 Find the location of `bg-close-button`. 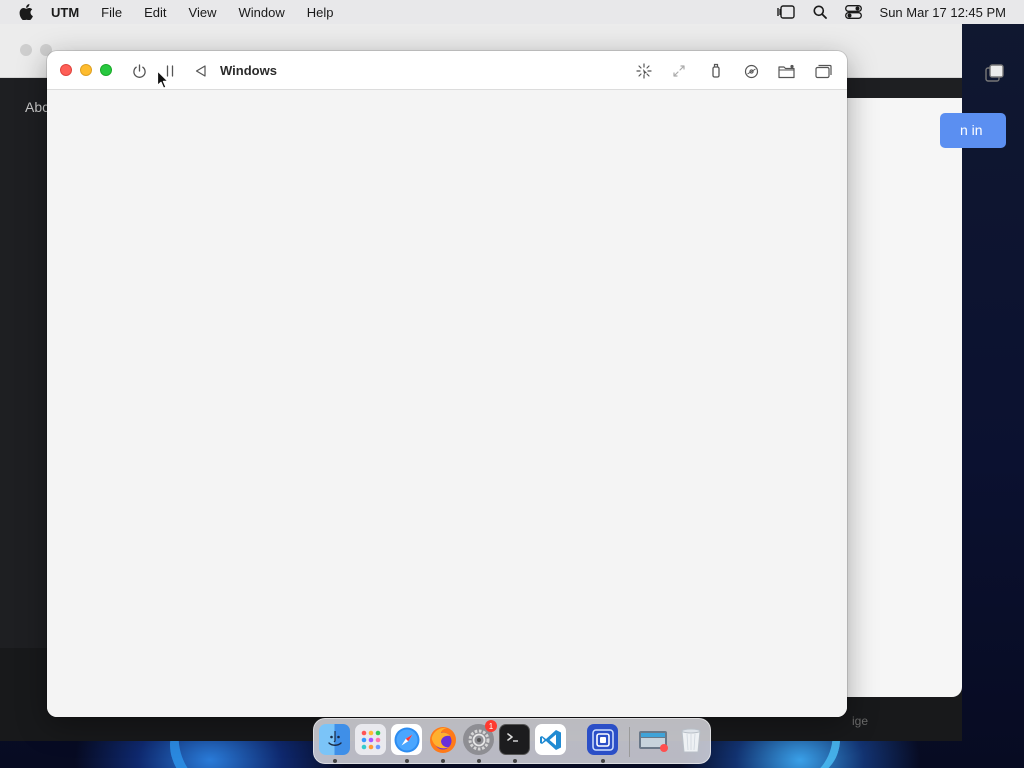

bg-close-button is located at coordinates (26, 50).